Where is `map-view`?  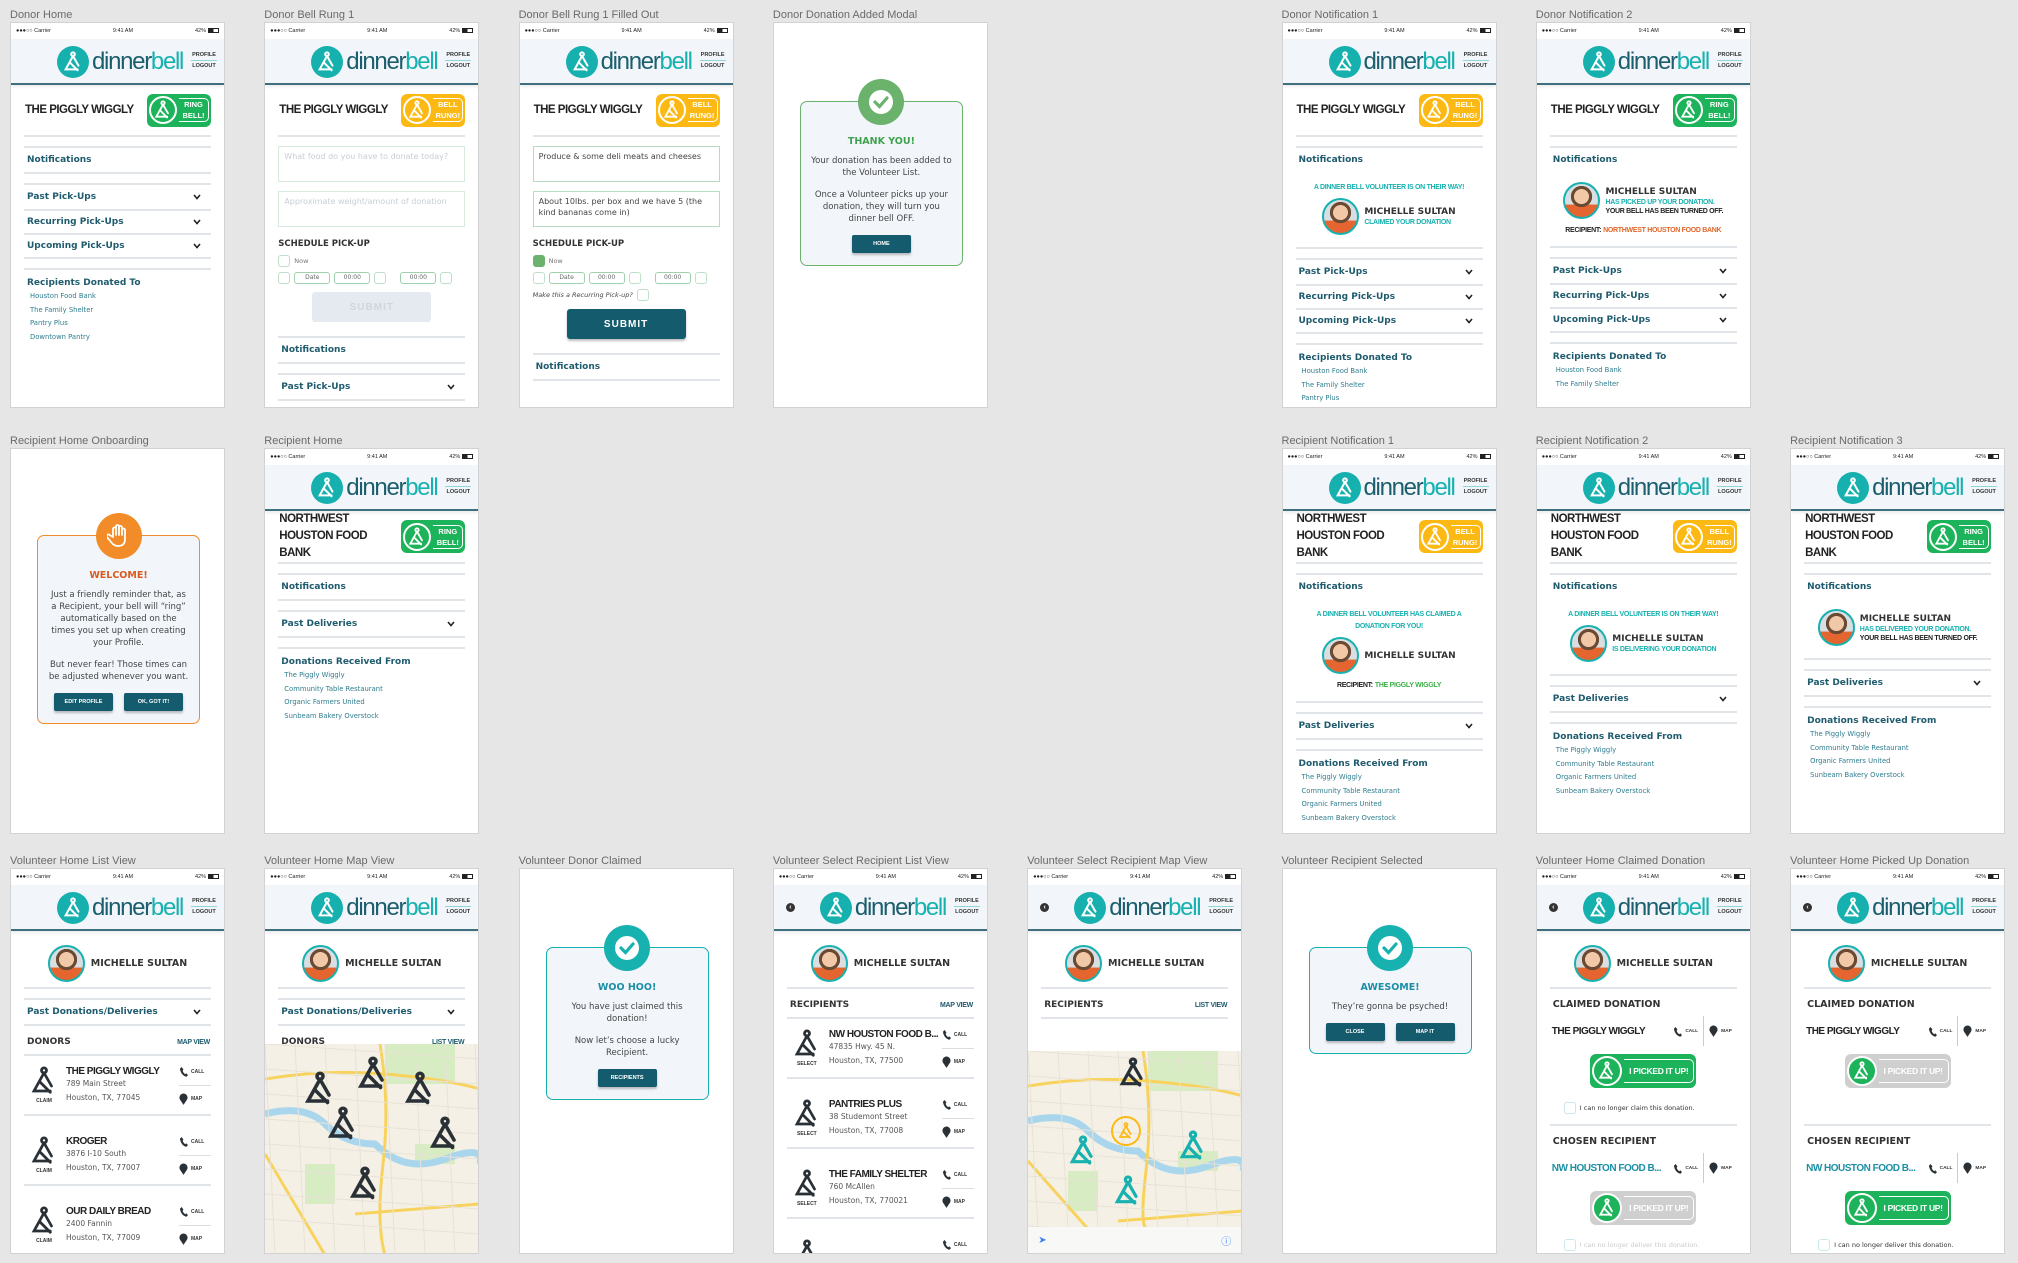
map-view is located at coordinates (372, 1148).